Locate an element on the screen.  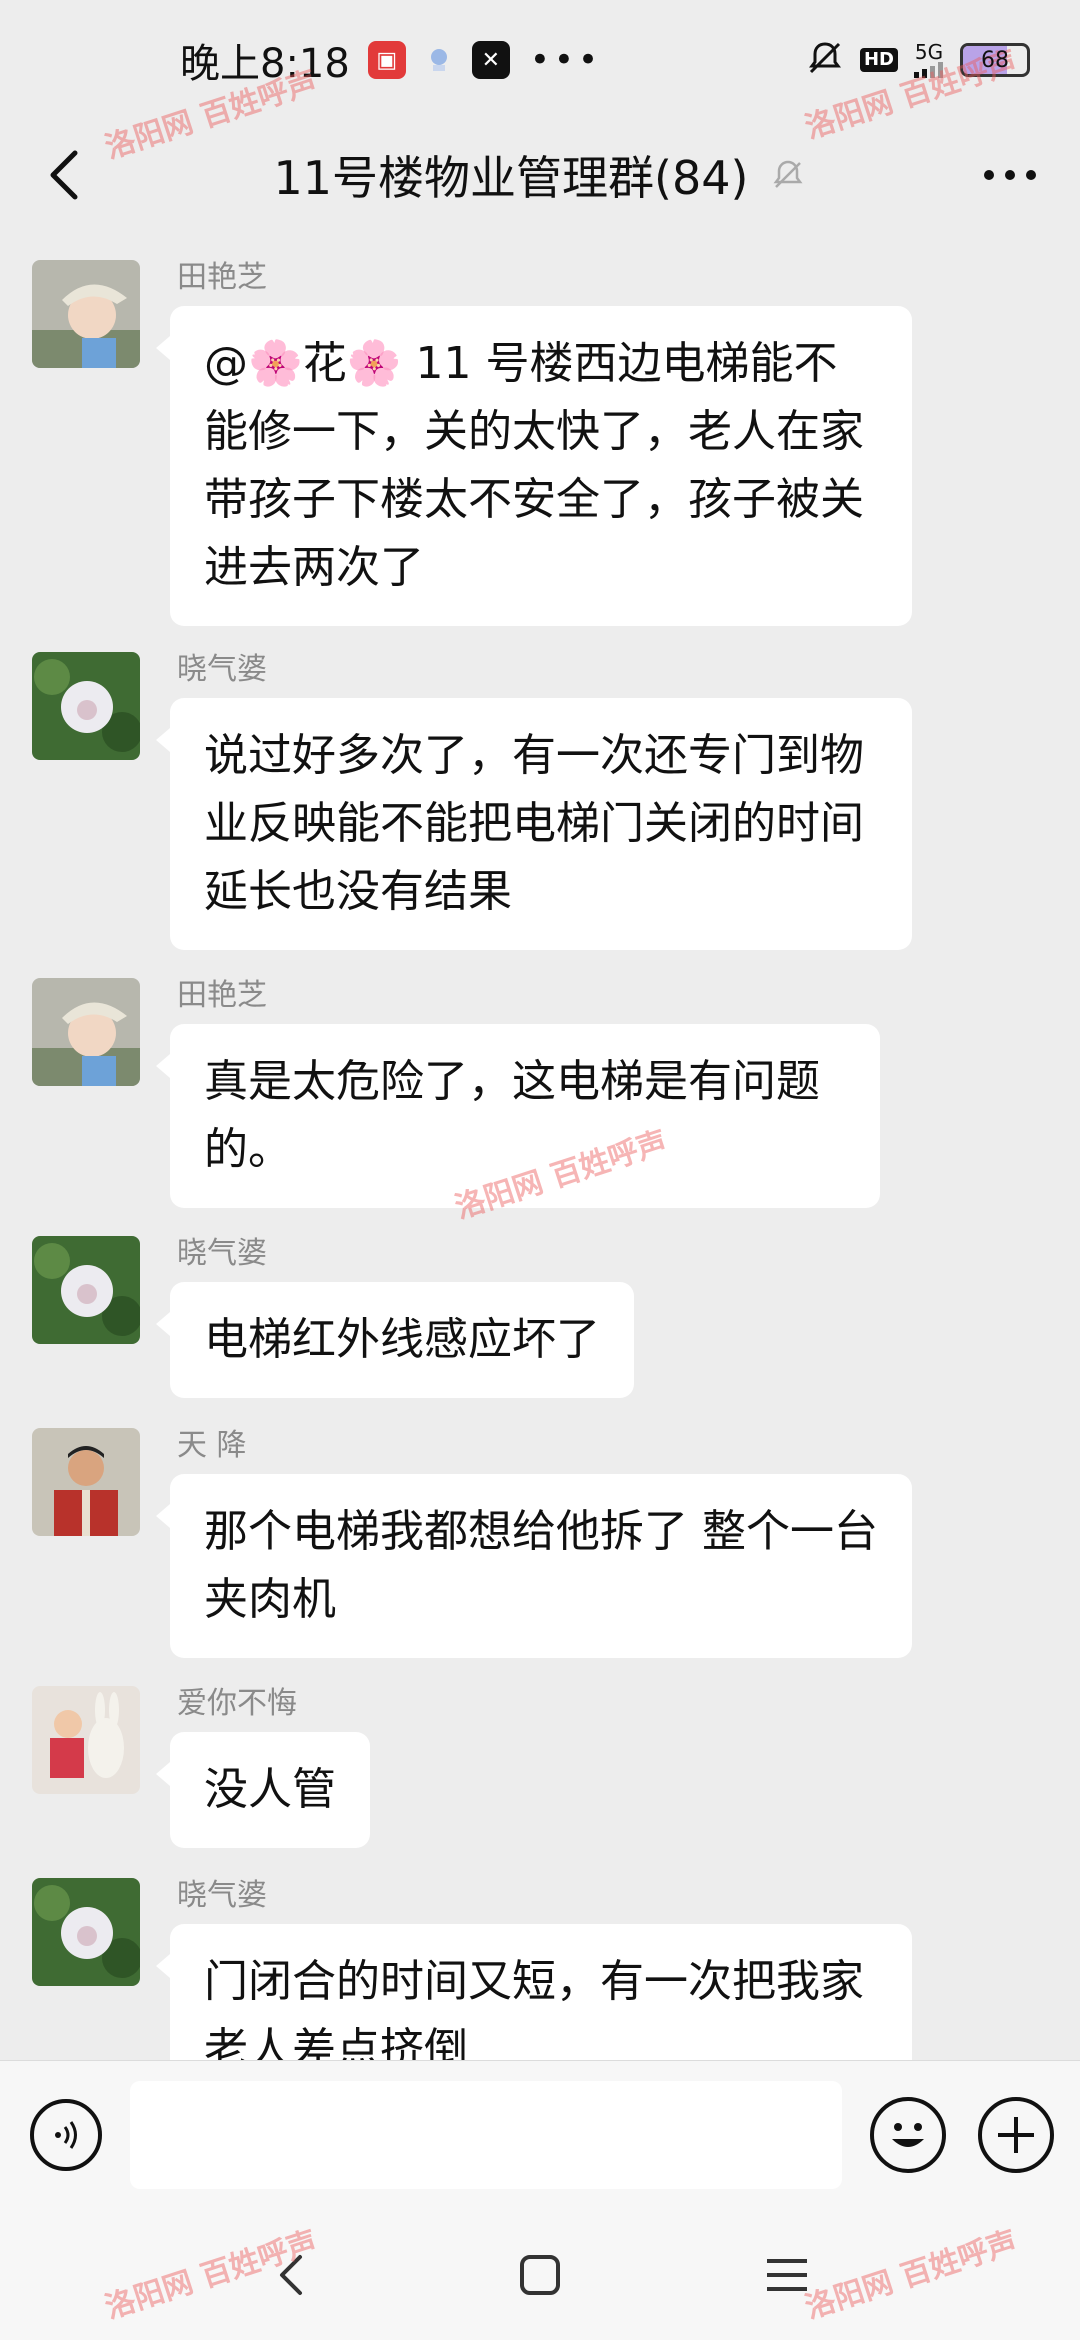
mute-bell-icon is located at coordinates (825, 60).